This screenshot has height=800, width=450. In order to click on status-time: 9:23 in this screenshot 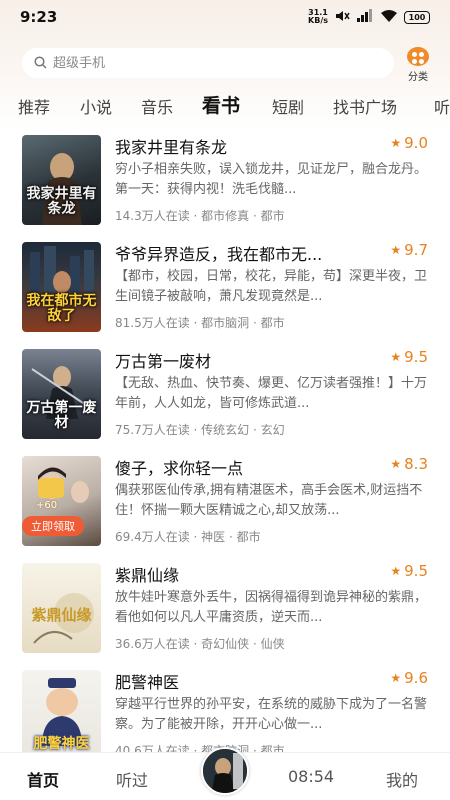, I will do `click(39, 17)`.